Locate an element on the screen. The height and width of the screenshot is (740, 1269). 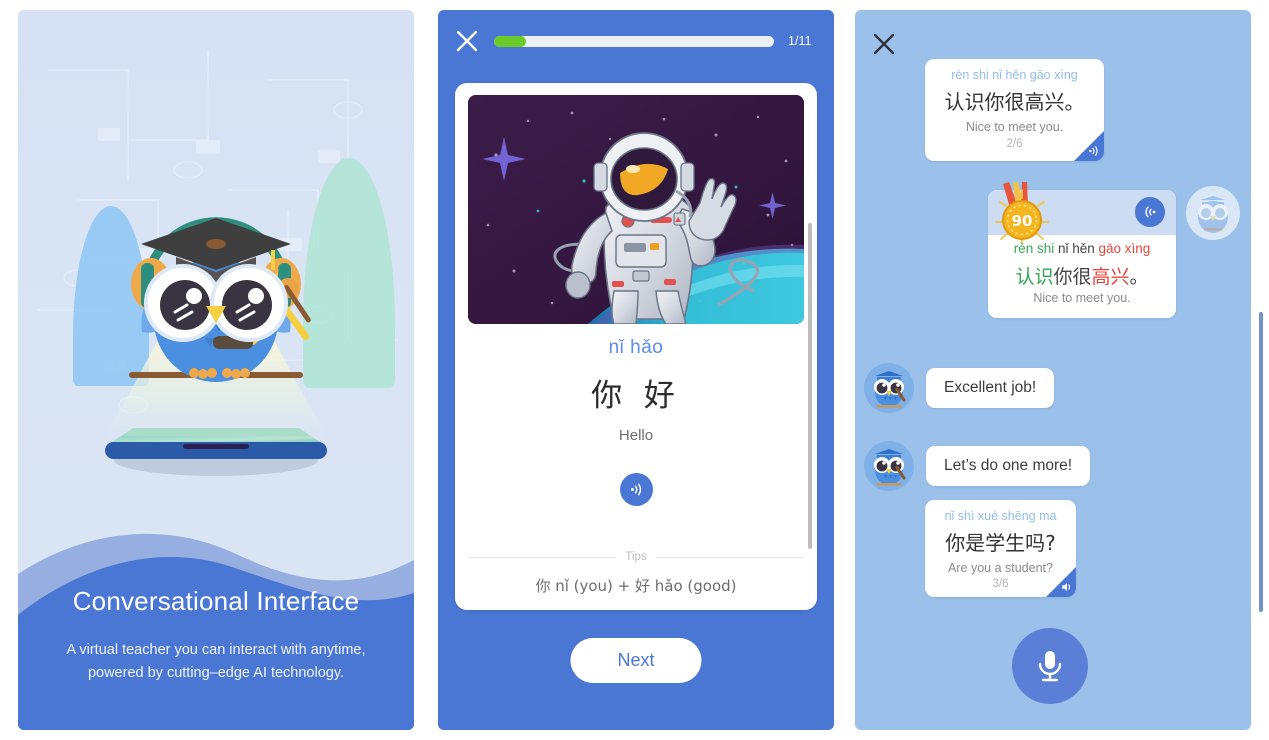
next-button-label: Next is located at coordinates (636, 660).